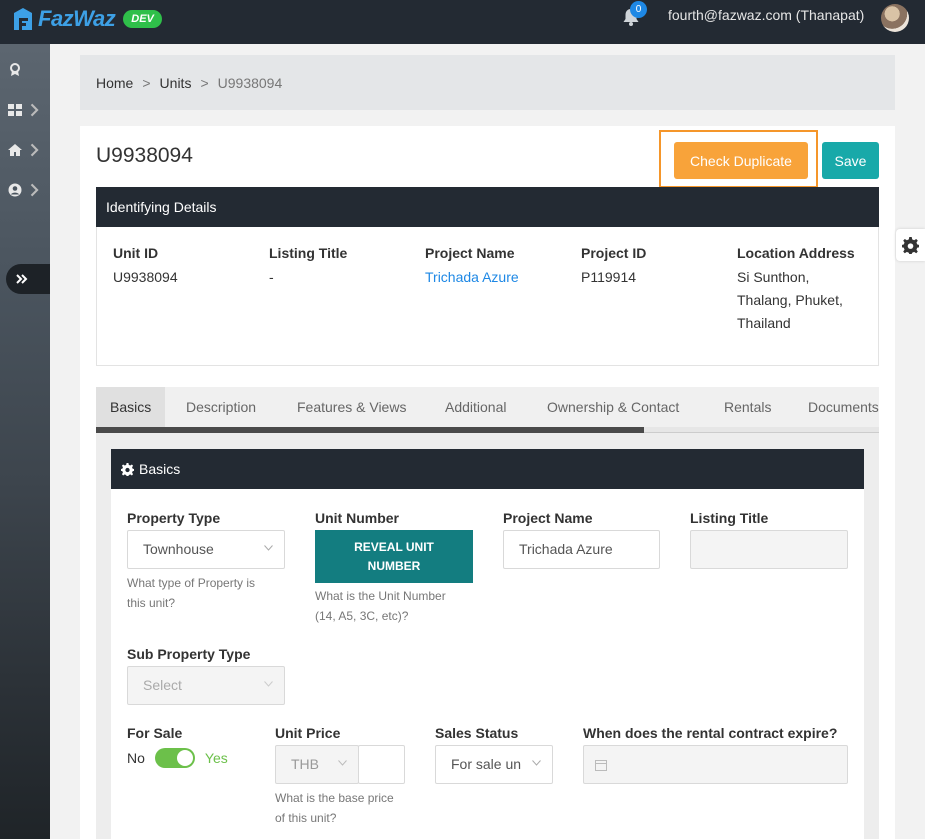 Image resolution: width=925 pixels, height=839 pixels. What do you see at coordinates (790, 300) in the screenshot?
I see `location-line: Thalang, Phuket,` at bounding box center [790, 300].